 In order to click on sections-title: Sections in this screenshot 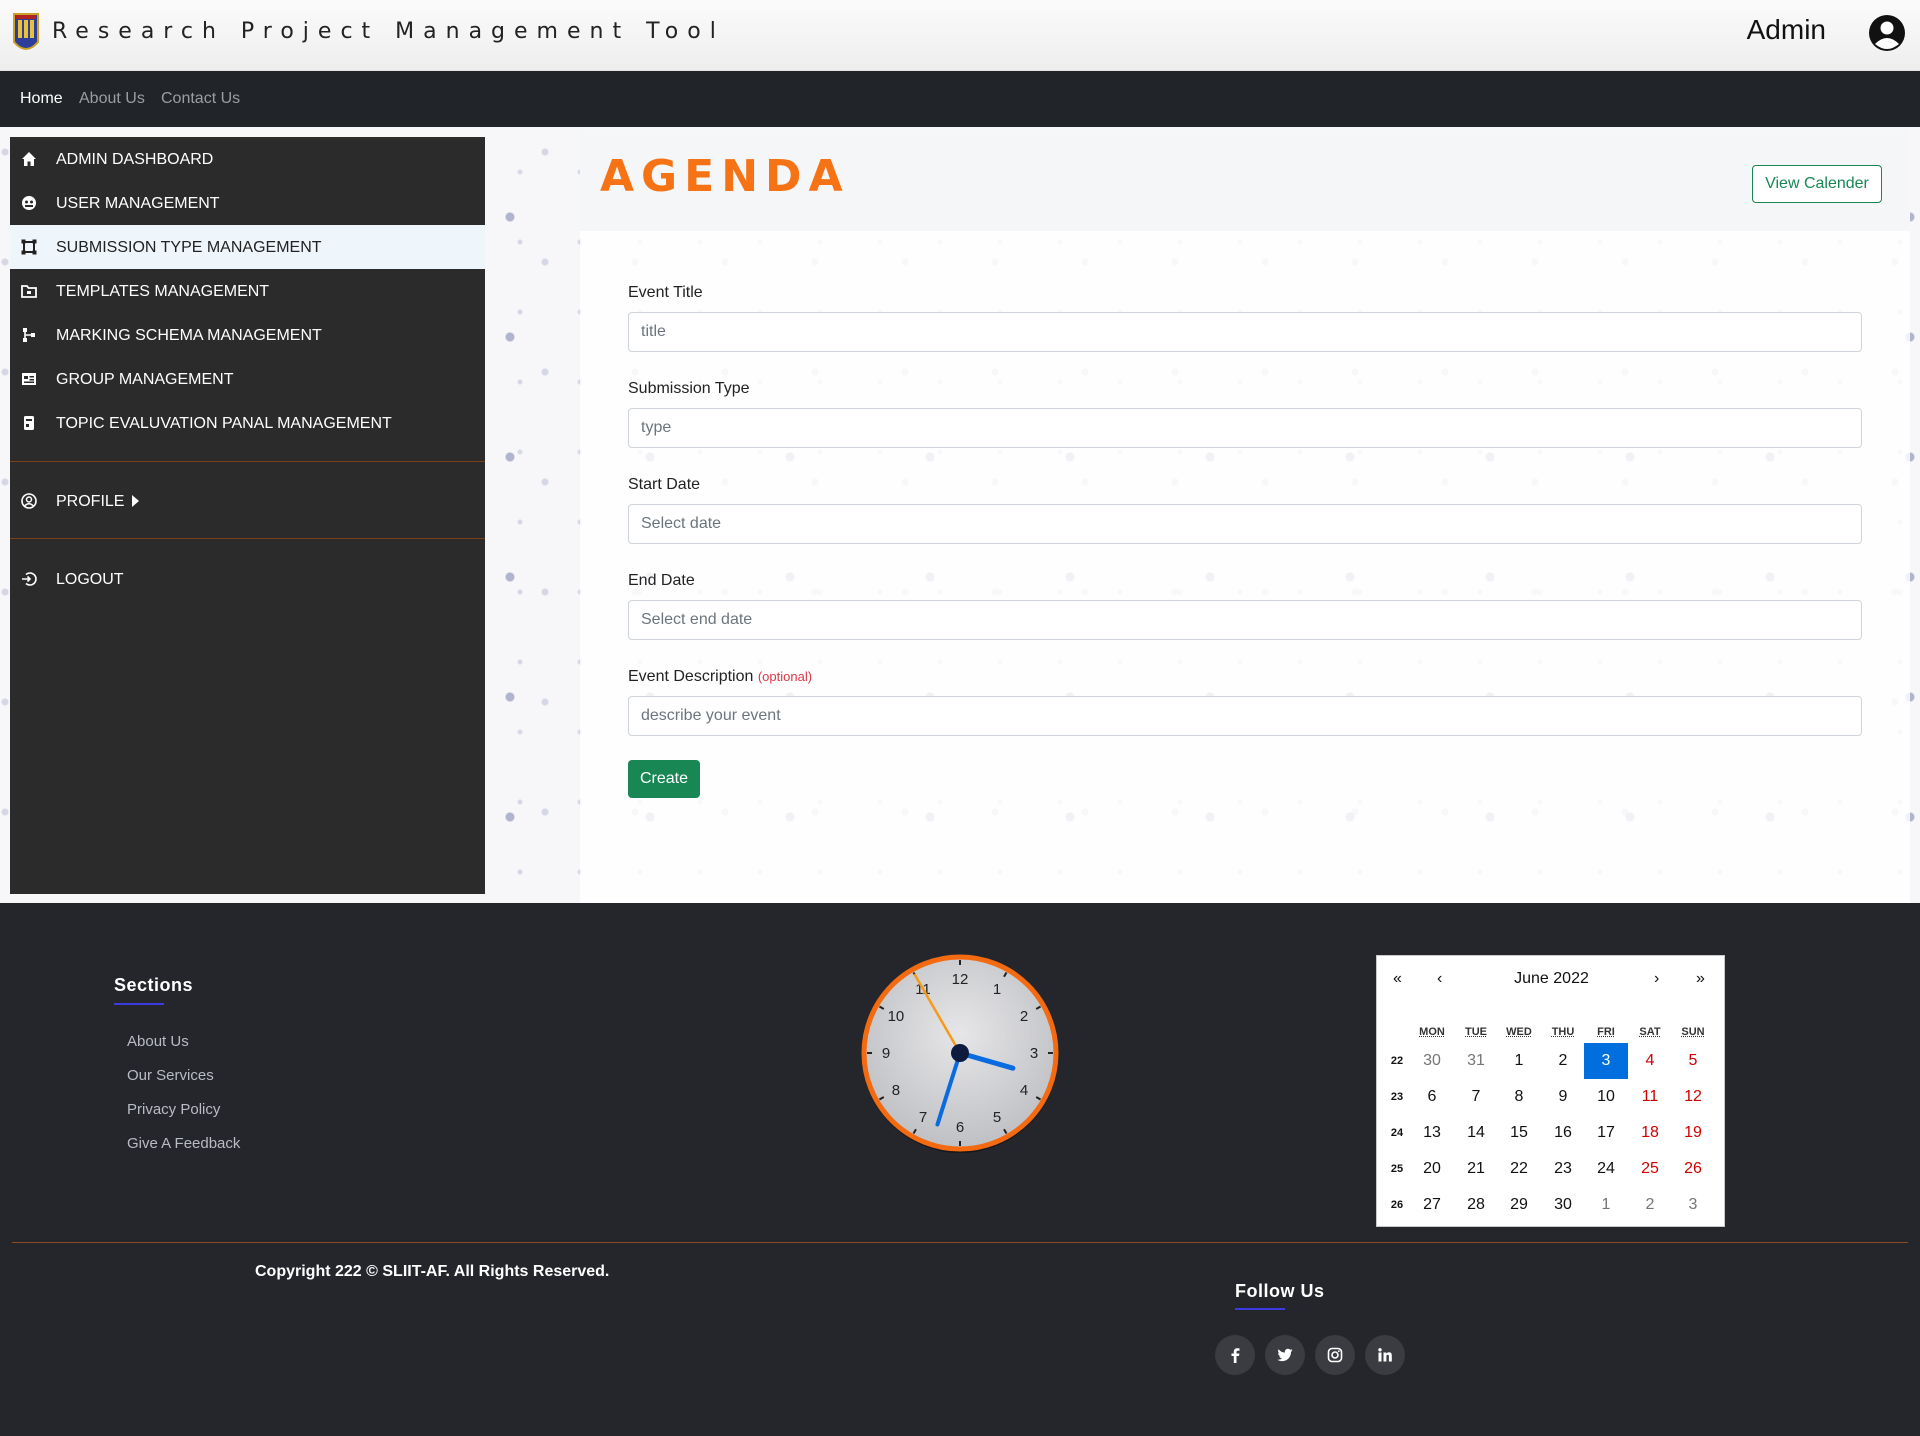, I will do `click(154, 985)`.